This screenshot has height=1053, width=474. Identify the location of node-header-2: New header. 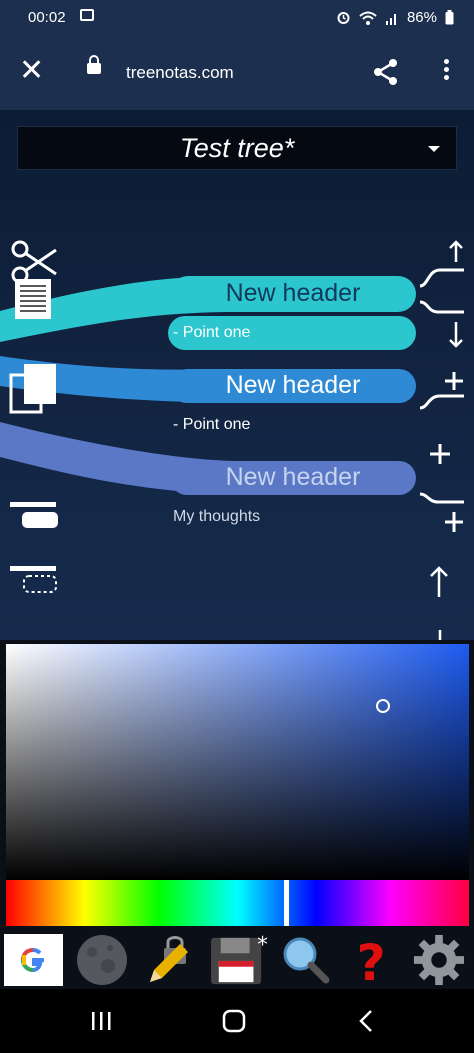
(293, 386).